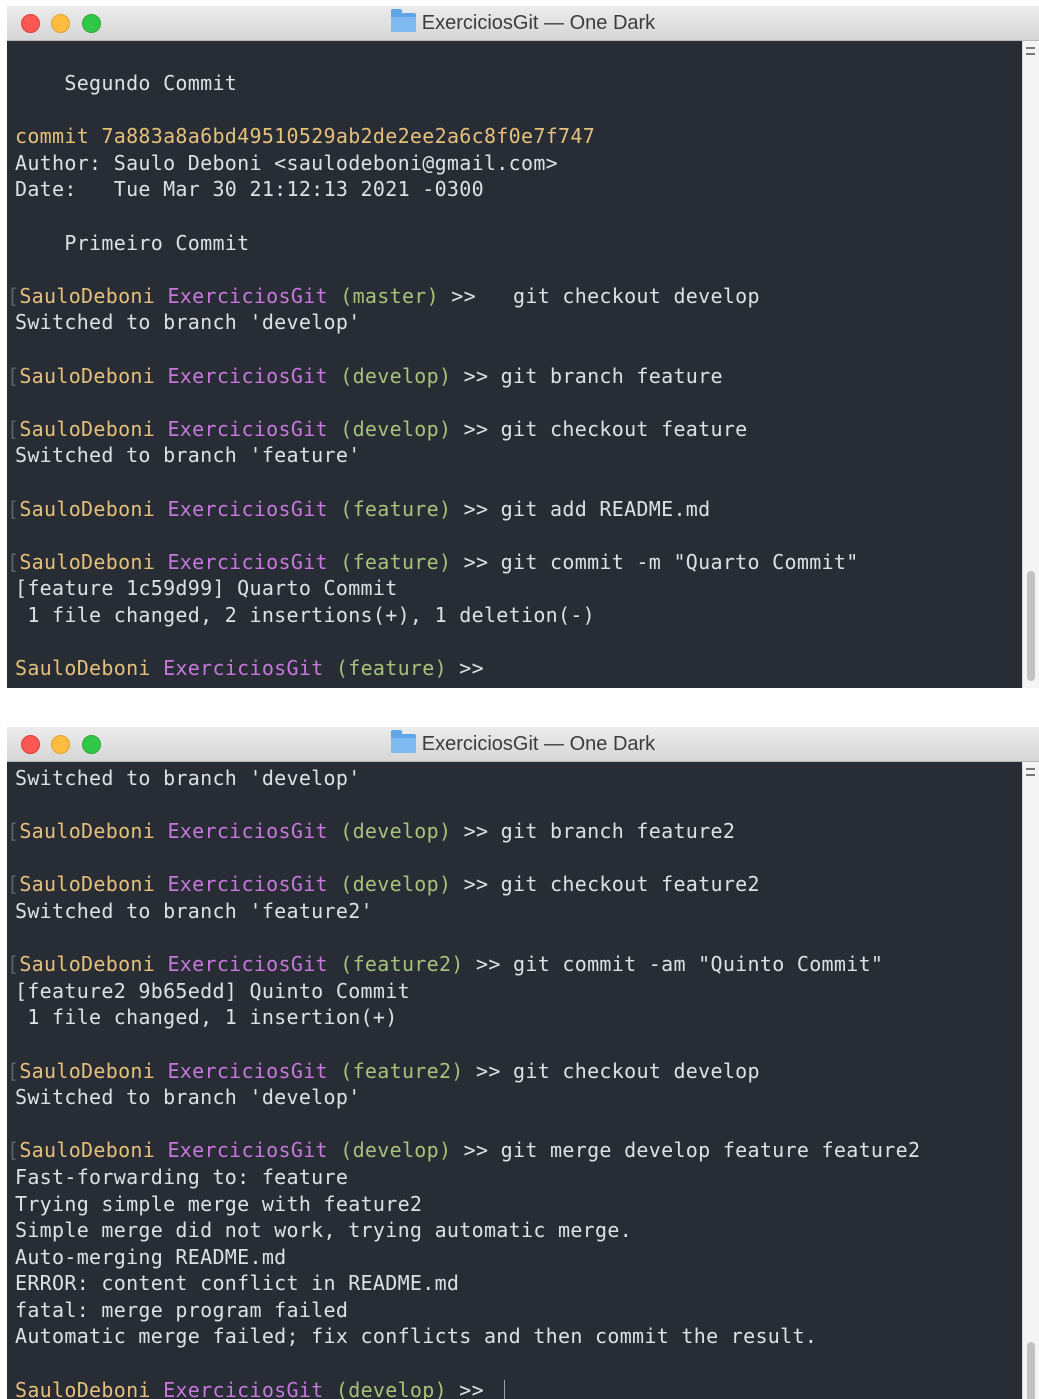 Image resolution: width=1039 pixels, height=1399 pixels. What do you see at coordinates (605, 375) in the screenshot?
I see `command-text: git branch feature` at bounding box center [605, 375].